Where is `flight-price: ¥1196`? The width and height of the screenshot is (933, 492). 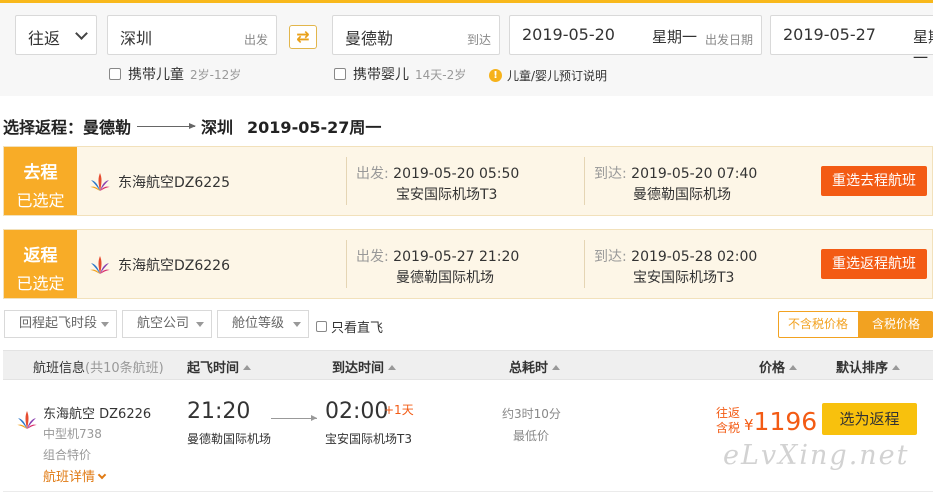
flight-price: ¥1196 is located at coordinates (780, 421).